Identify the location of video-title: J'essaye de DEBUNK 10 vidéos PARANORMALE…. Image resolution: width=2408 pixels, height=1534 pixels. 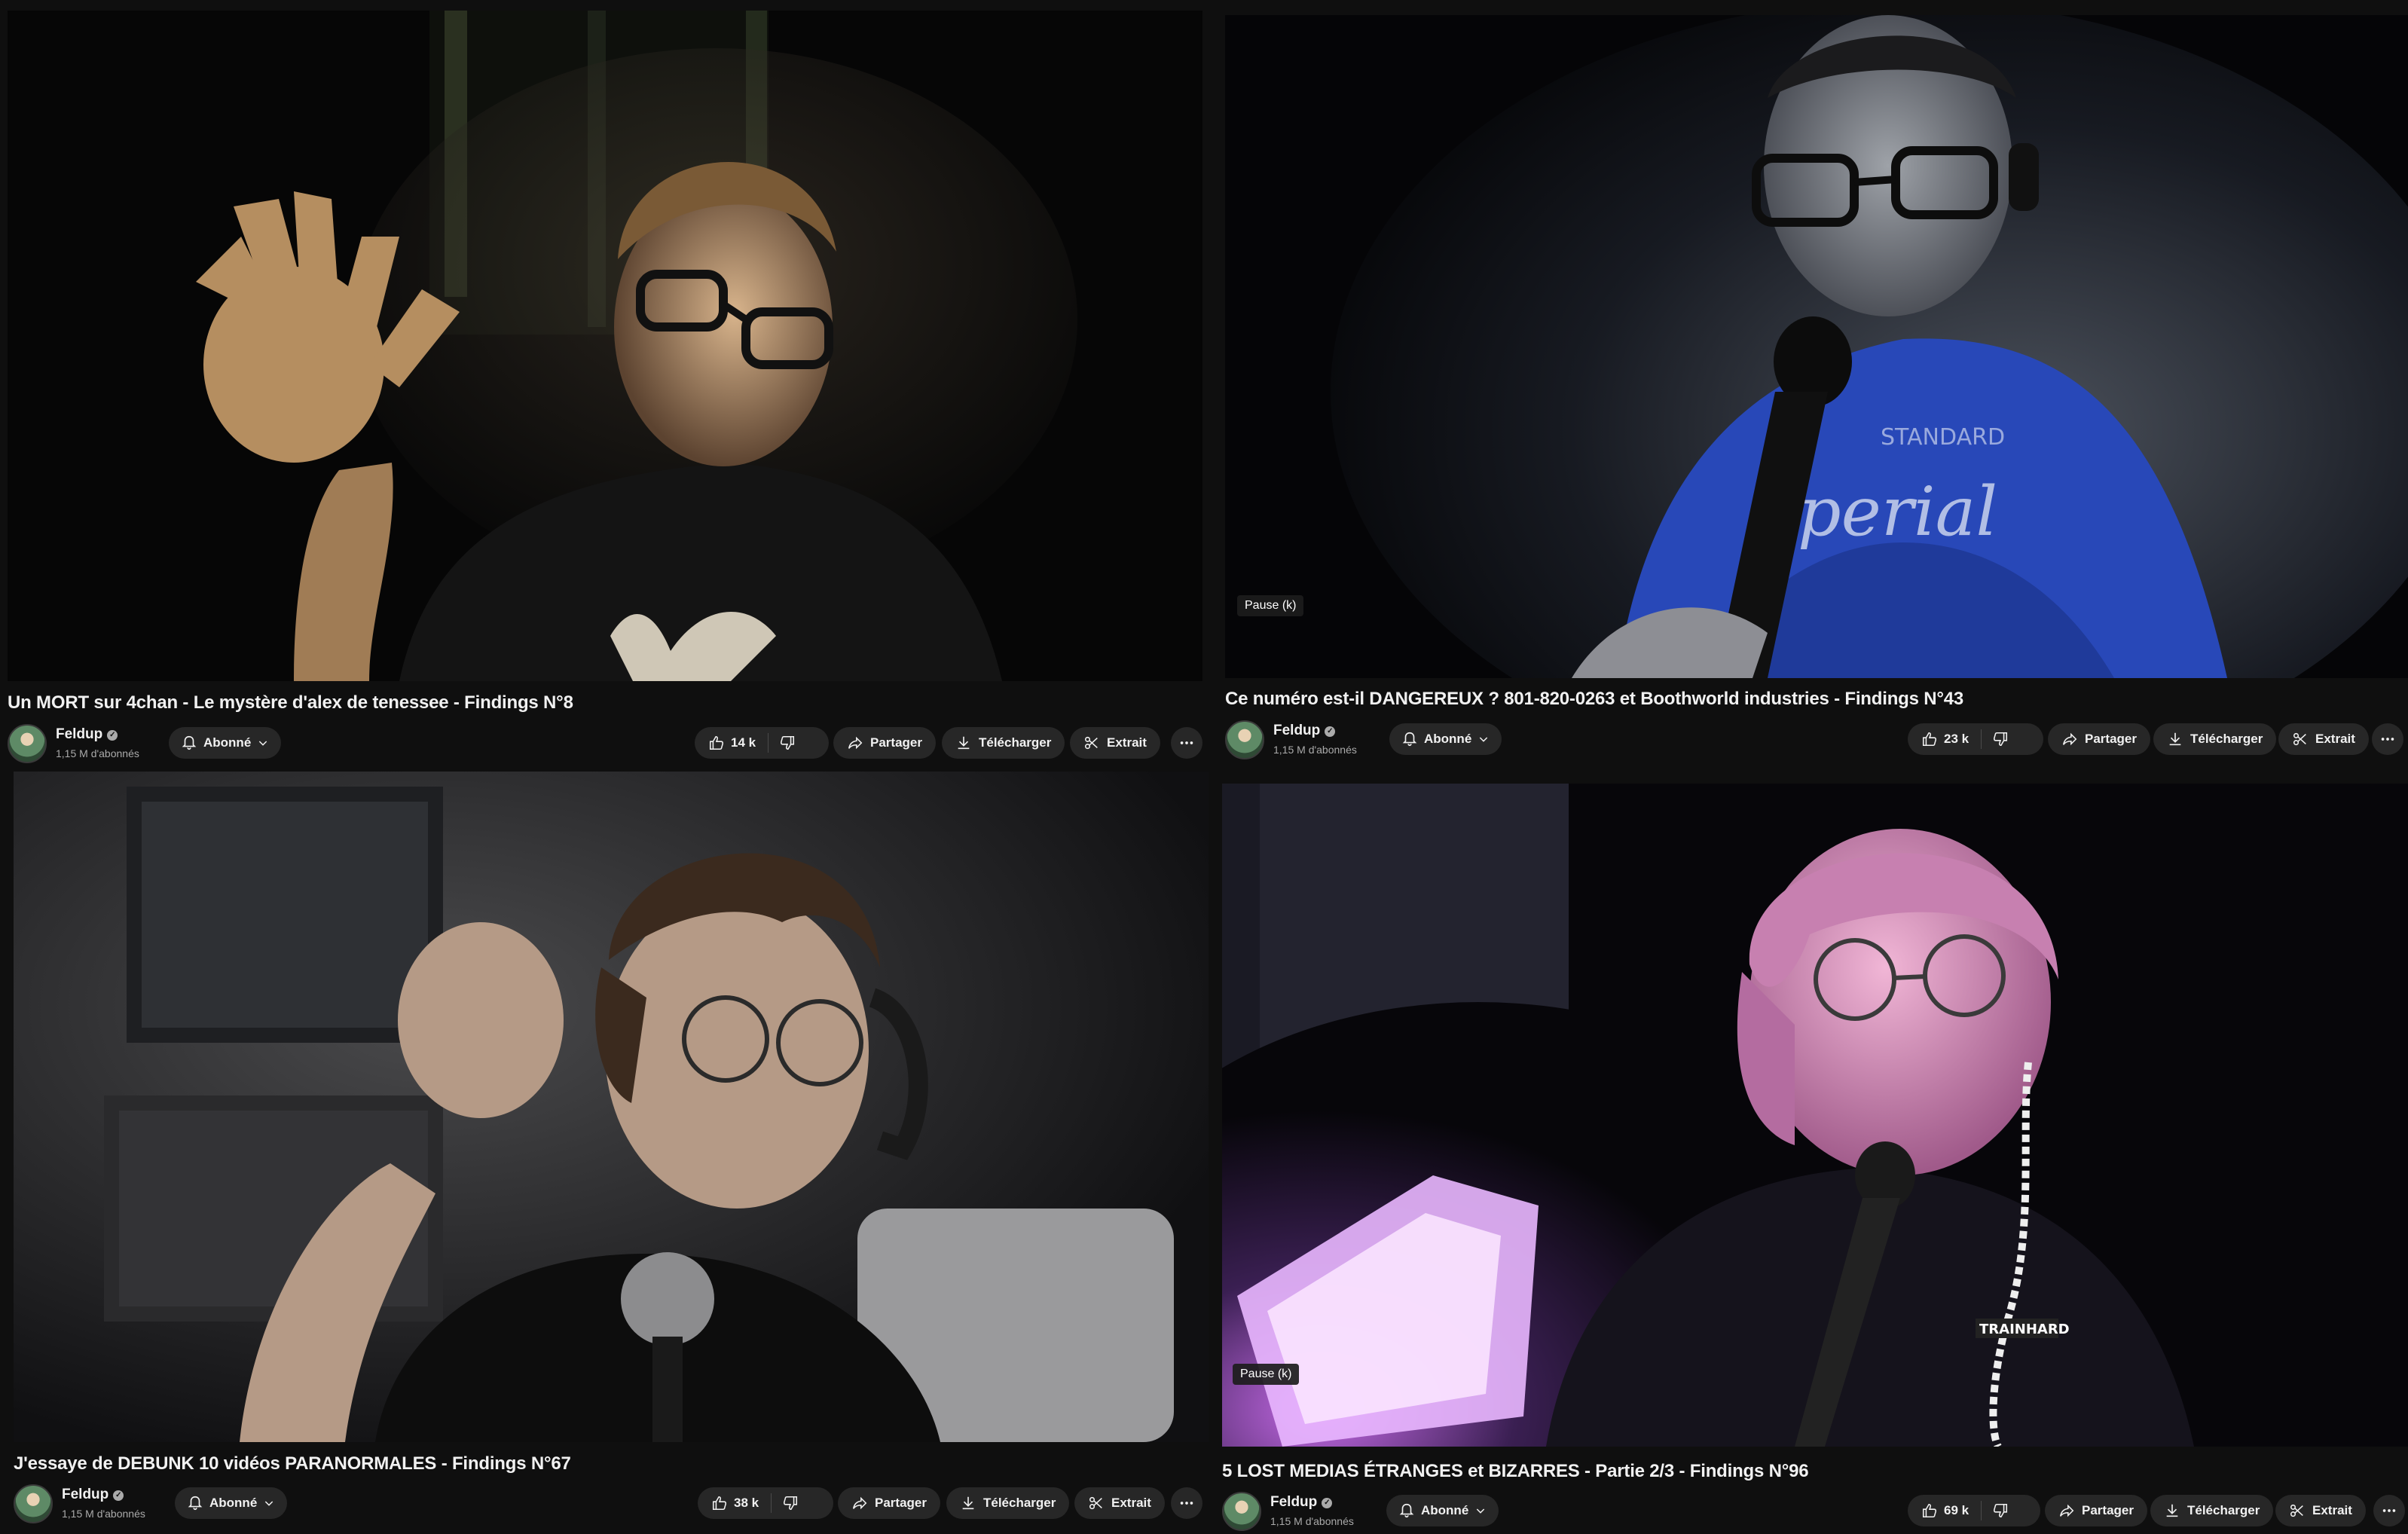
(292, 1463).